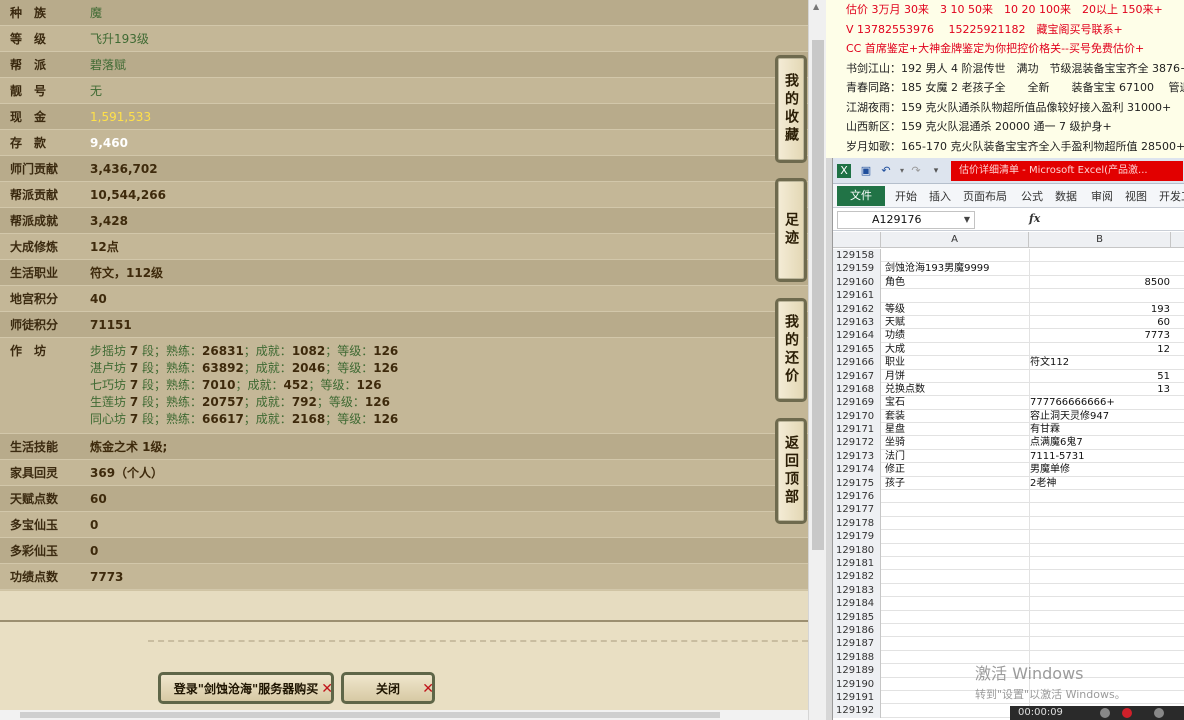 The image size is (1184, 720). What do you see at coordinates (886, 171) in the screenshot?
I see `undo-icon: ↶` at bounding box center [886, 171].